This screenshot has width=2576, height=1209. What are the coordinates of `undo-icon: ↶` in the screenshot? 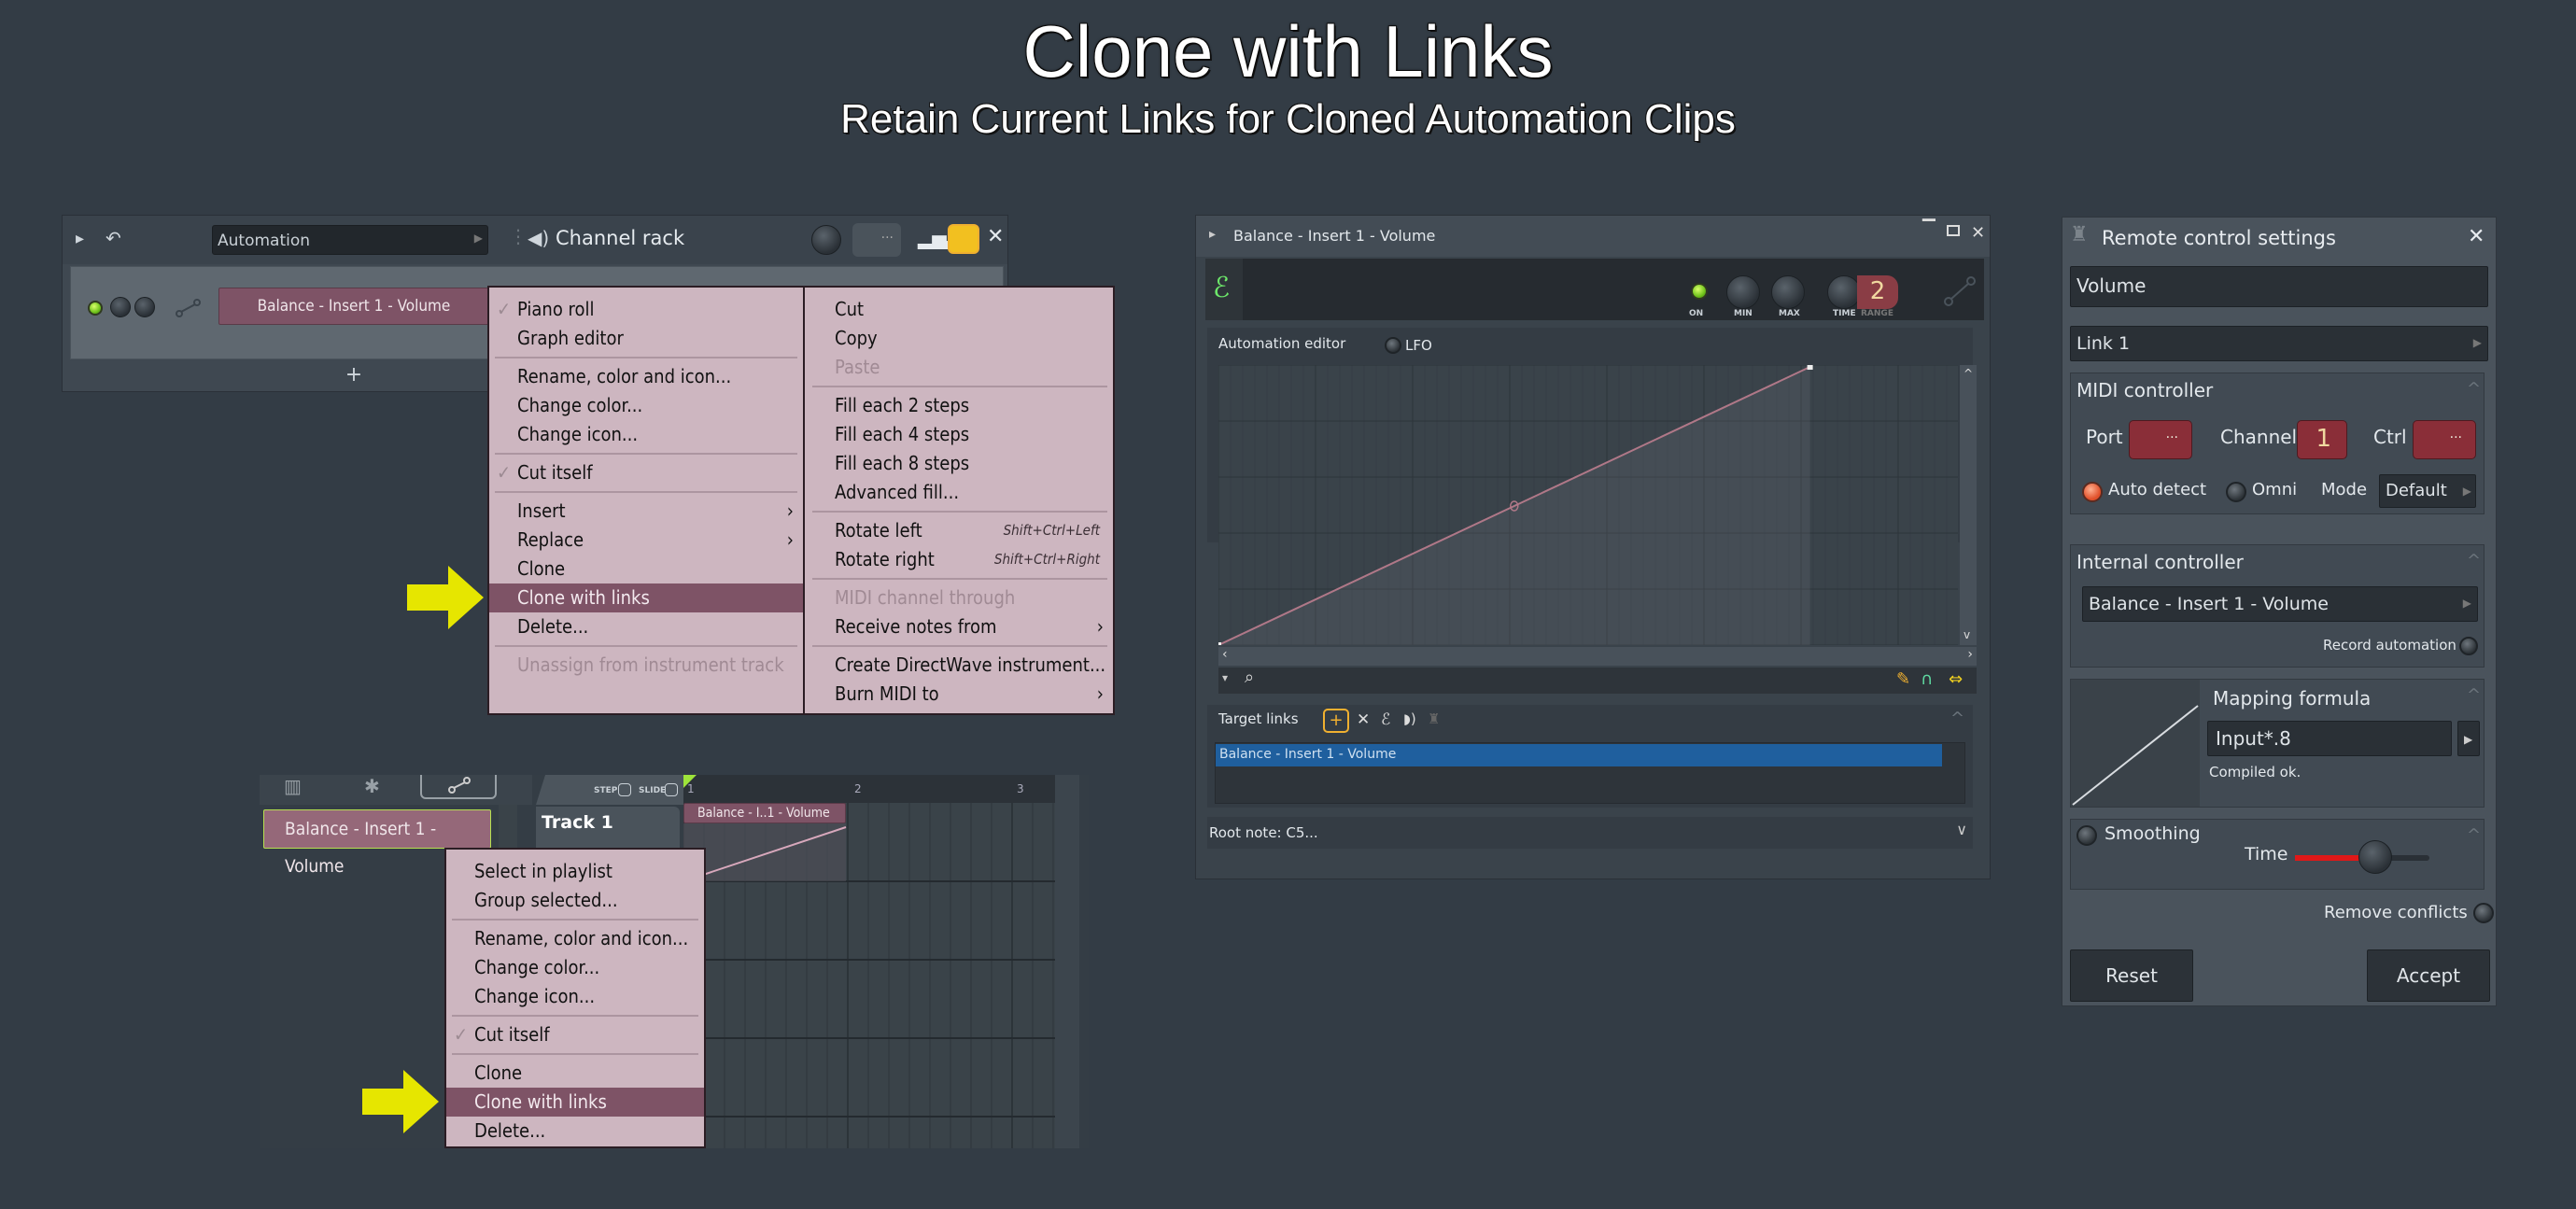 It's located at (113, 238).